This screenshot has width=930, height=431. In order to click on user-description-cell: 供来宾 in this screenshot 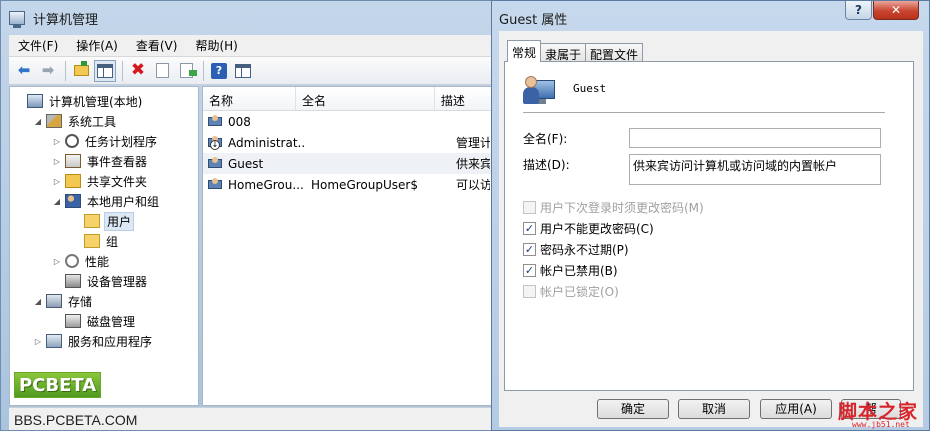, I will do `click(473, 164)`.